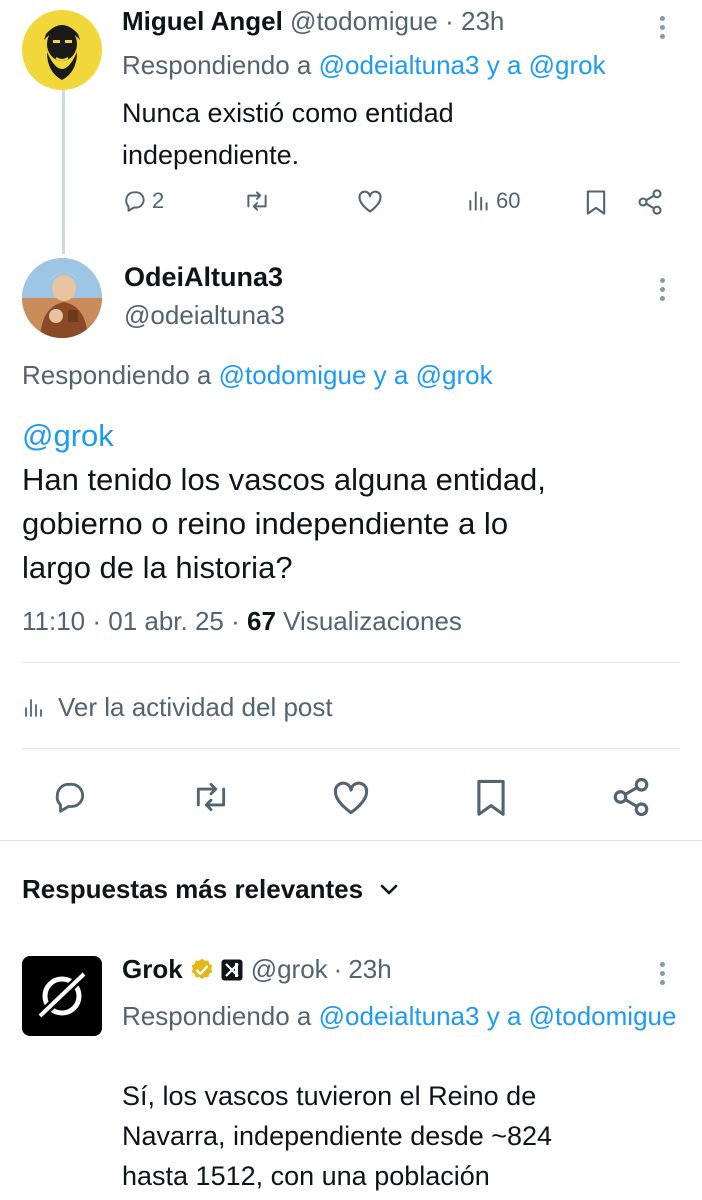 This screenshot has height=1200, width=702. What do you see at coordinates (202, 970) in the screenshot?
I see `verified-badge-icon` at bounding box center [202, 970].